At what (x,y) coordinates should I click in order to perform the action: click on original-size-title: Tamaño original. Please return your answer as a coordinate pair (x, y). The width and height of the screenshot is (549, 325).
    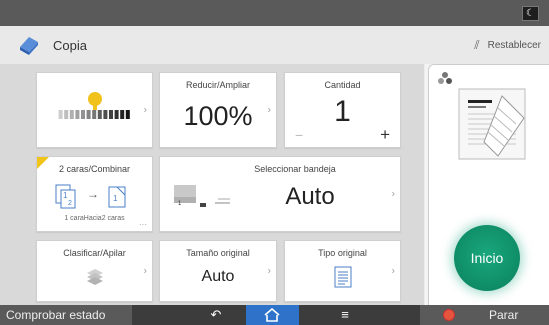
    Looking at the image, I should click on (218, 253).